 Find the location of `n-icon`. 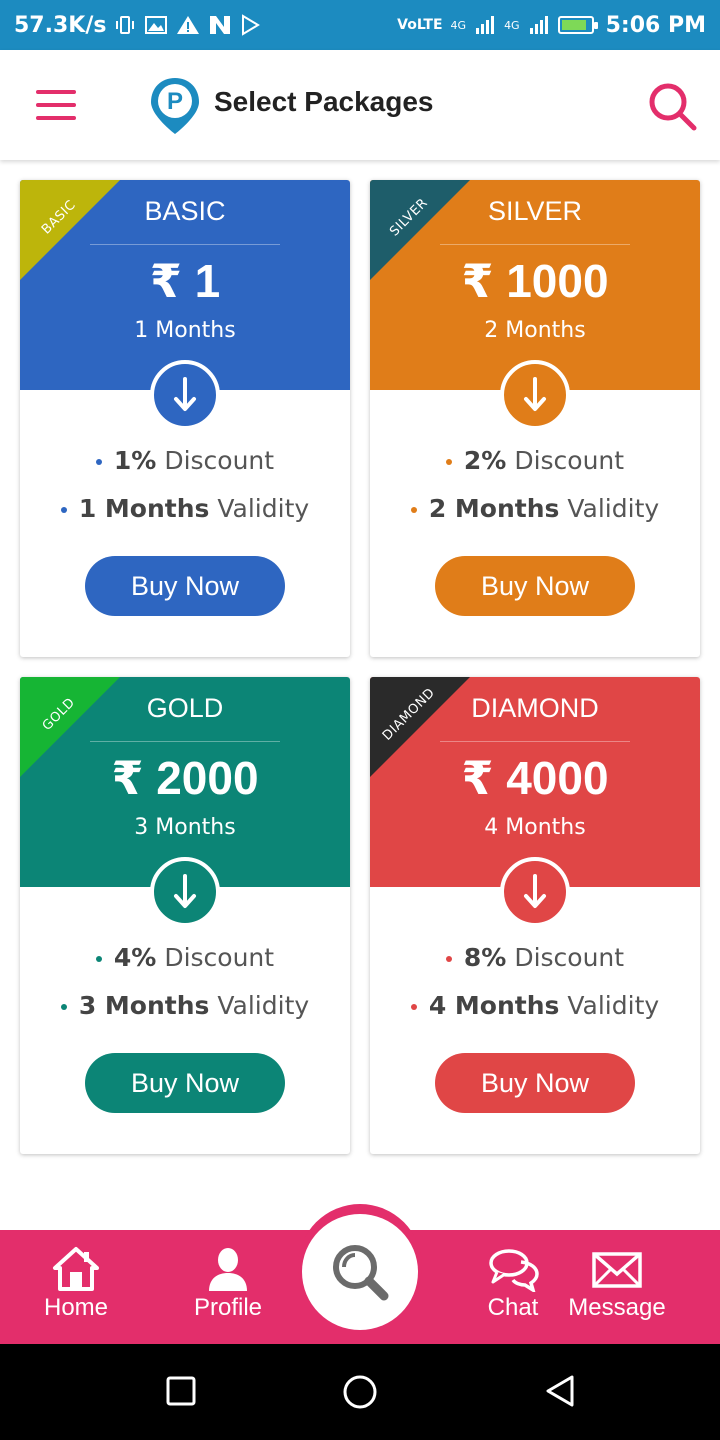

n-icon is located at coordinates (220, 25).